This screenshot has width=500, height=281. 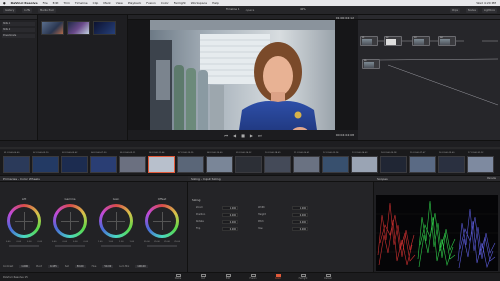 I want to click on gain-master-slider, so click(x=116, y=246).